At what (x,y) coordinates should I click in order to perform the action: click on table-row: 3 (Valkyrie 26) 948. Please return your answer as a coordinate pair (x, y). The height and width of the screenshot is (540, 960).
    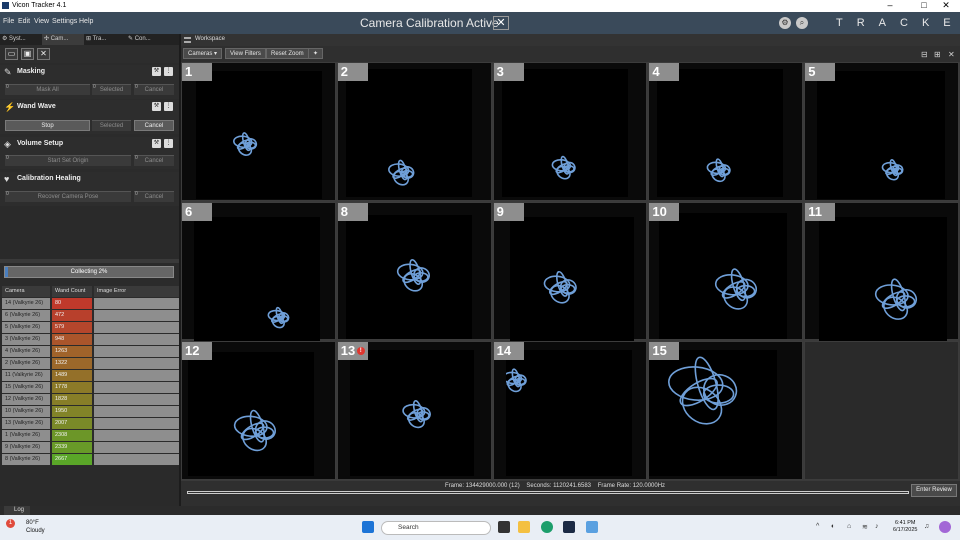
    Looking at the image, I should click on (90, 340).